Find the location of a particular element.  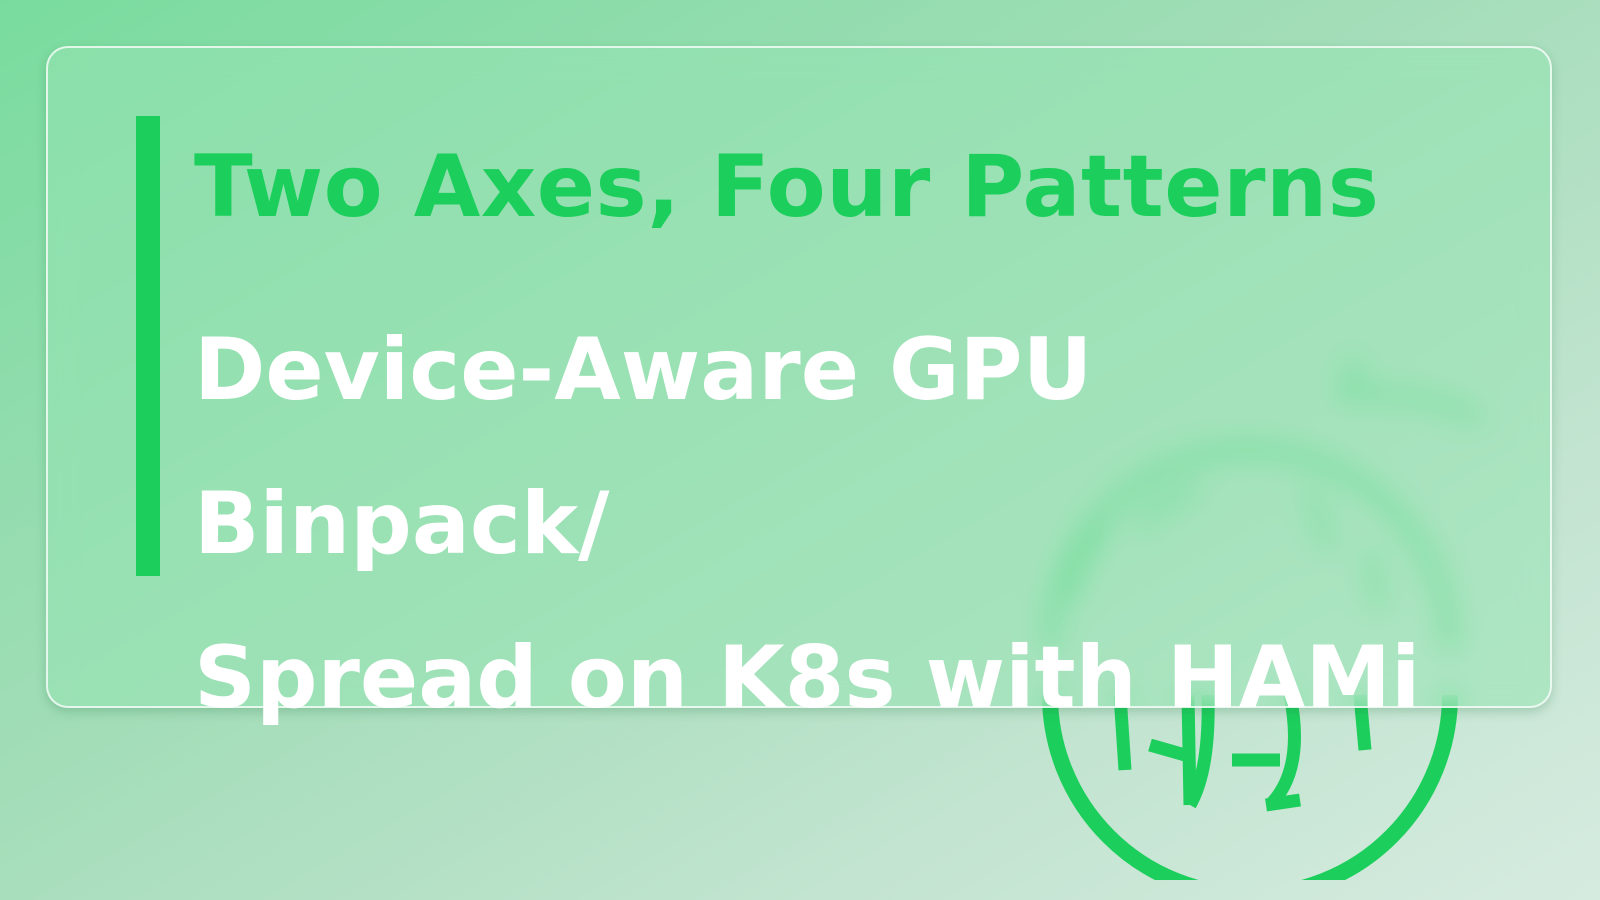

accent-bar is located at coordinates (148, 346).